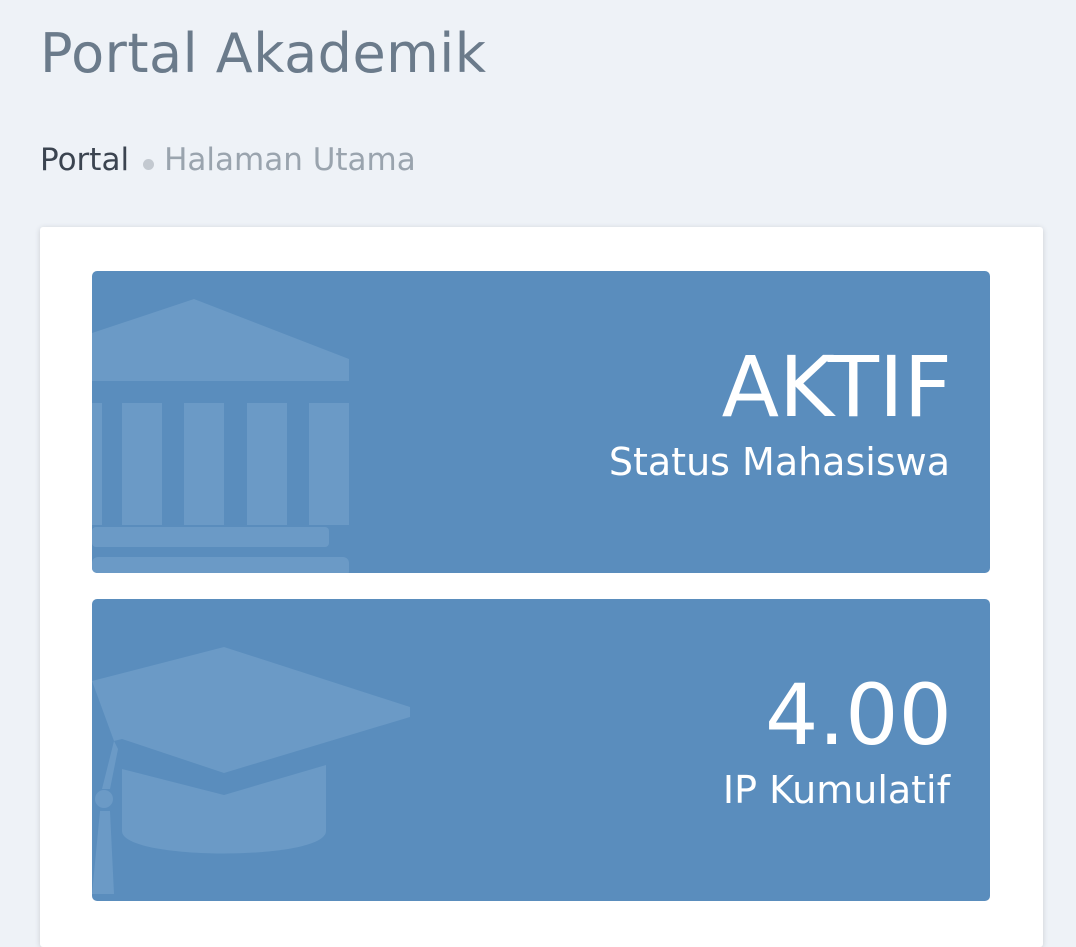 The height and width of the screenshot is (947, 1076). I want to click on breadcrumb-current: Halaman Utama, so click(290, 160).